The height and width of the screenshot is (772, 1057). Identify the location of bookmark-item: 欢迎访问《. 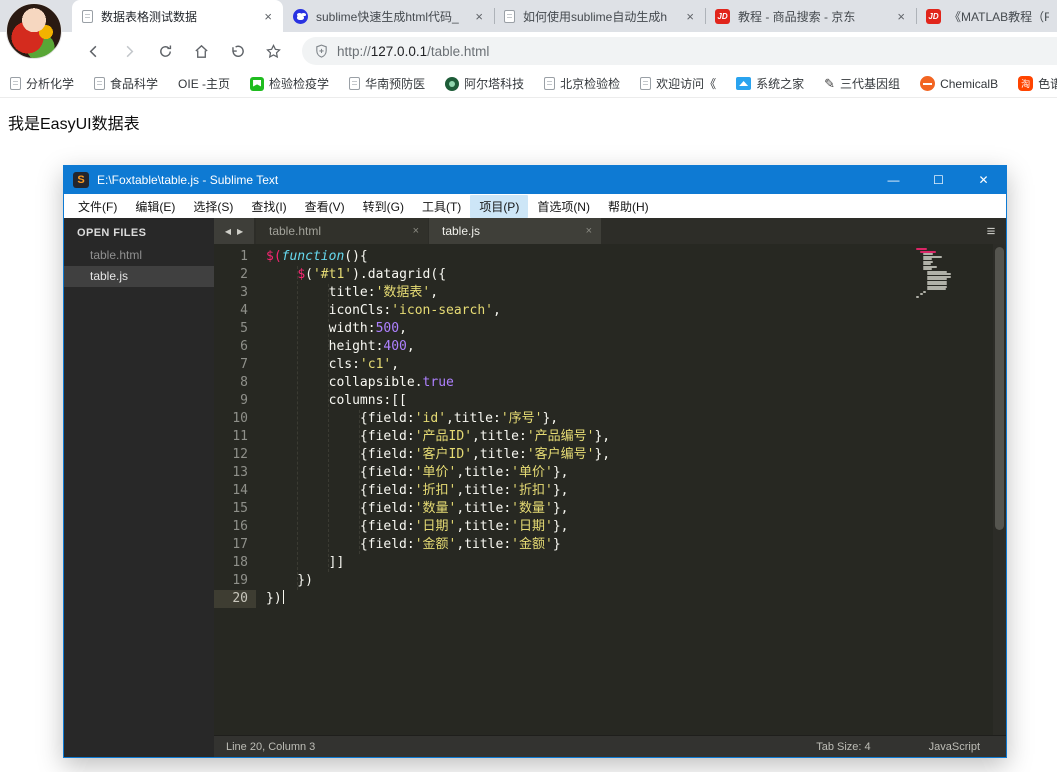
(678, 83).